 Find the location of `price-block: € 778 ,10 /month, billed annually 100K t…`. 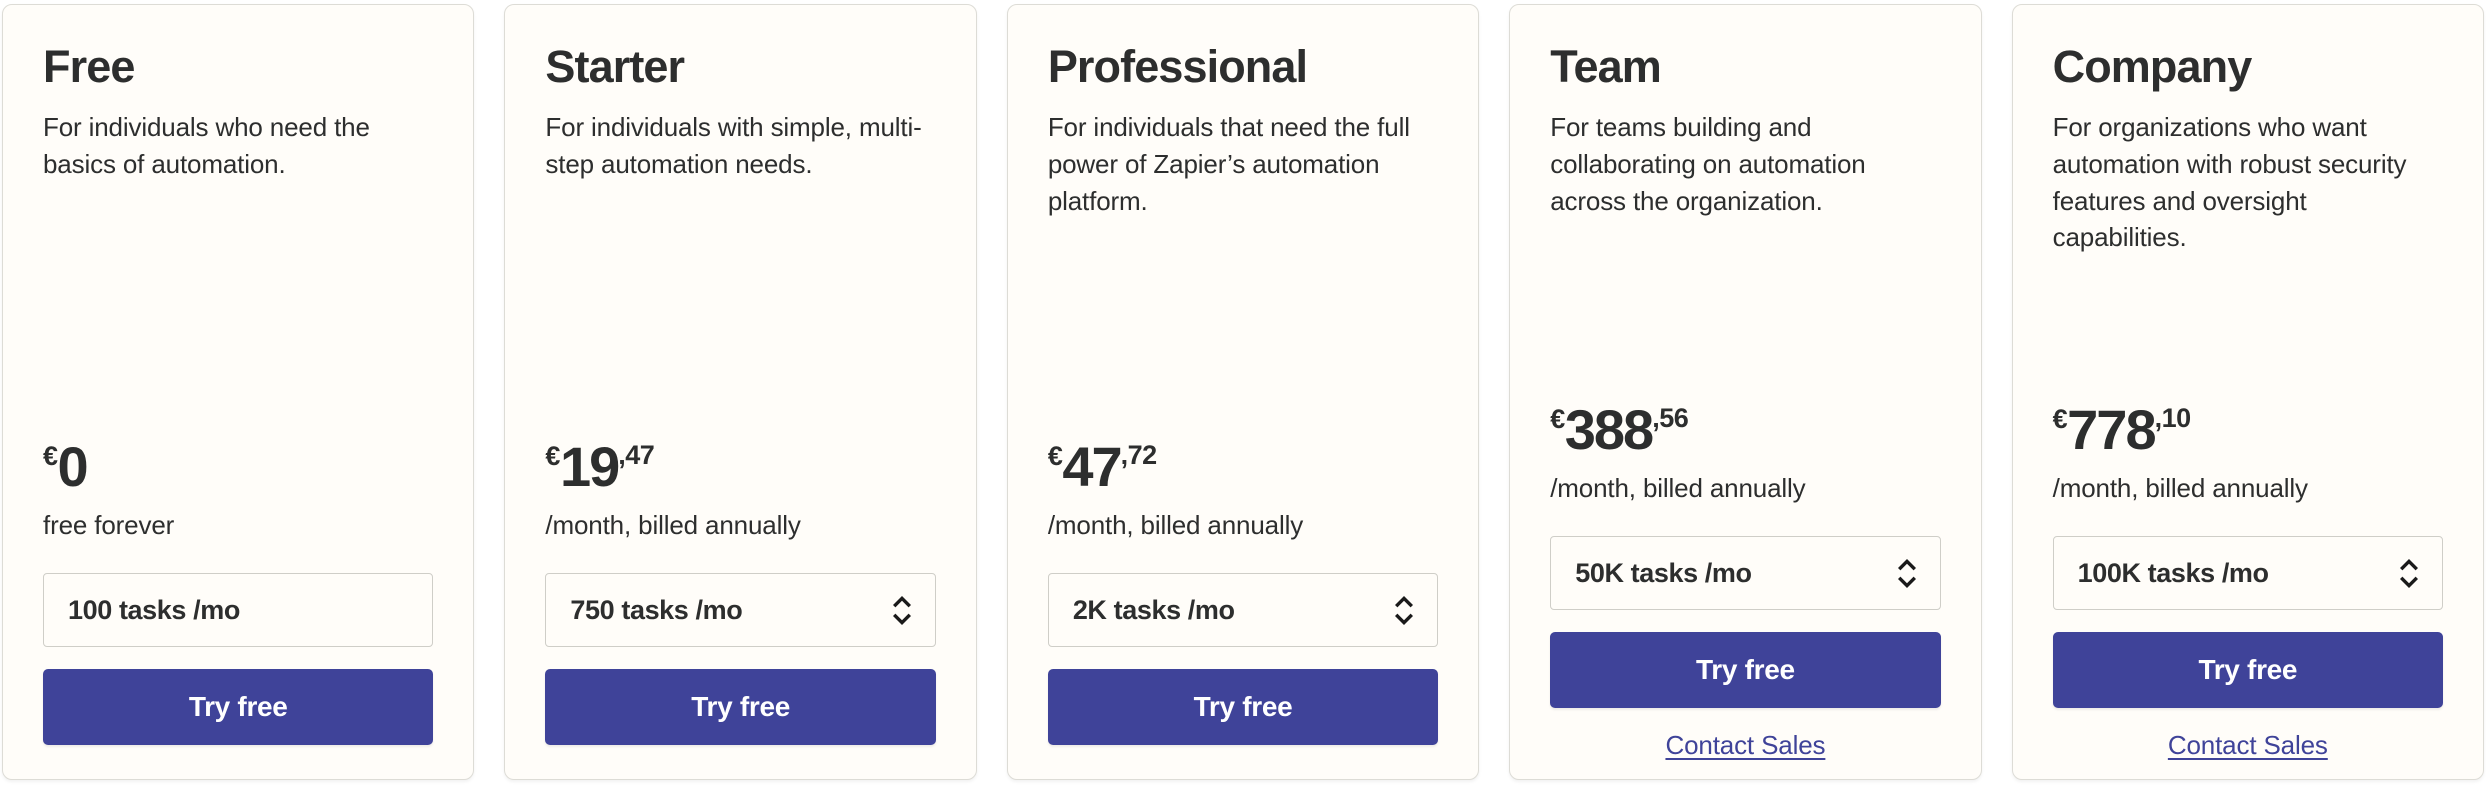

price-block: € 778 ,10 /month, billed annually 100K t… is located at coordinates (2248, 578).